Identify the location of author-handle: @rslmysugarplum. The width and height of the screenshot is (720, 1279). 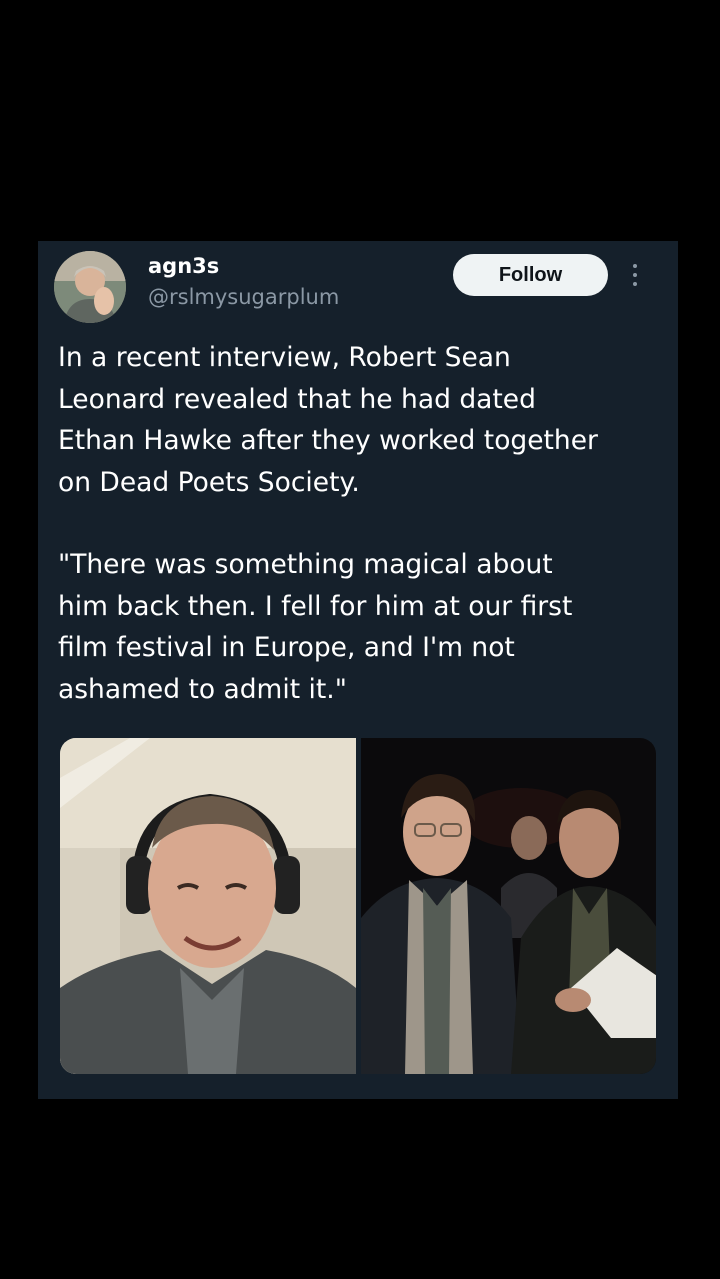
(243, 297).